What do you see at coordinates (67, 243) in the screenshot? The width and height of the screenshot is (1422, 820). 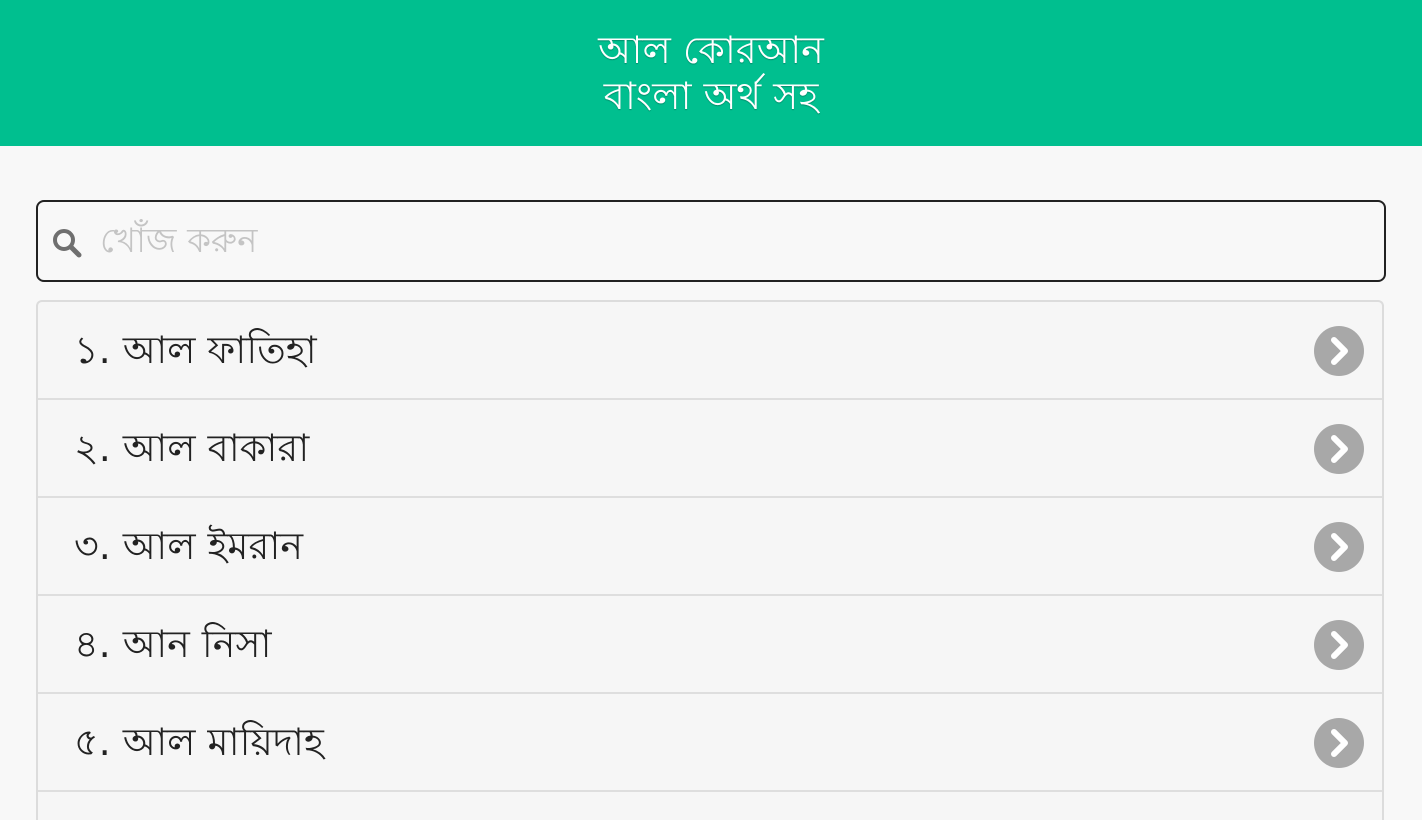 I see `search-icon` at bounding box center [67, 243].